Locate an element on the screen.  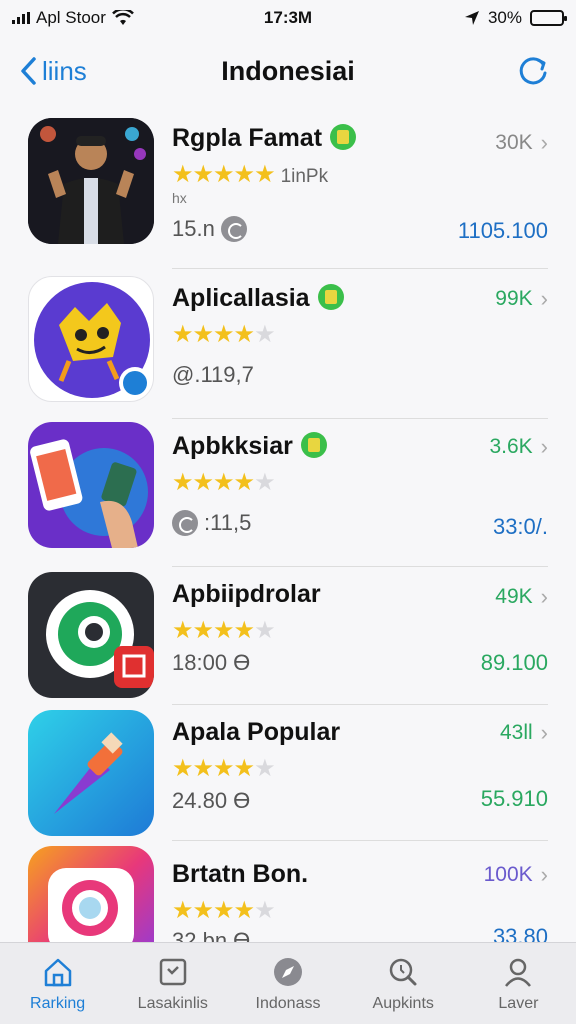
back-label: liins is located at coordinates (64, 70).